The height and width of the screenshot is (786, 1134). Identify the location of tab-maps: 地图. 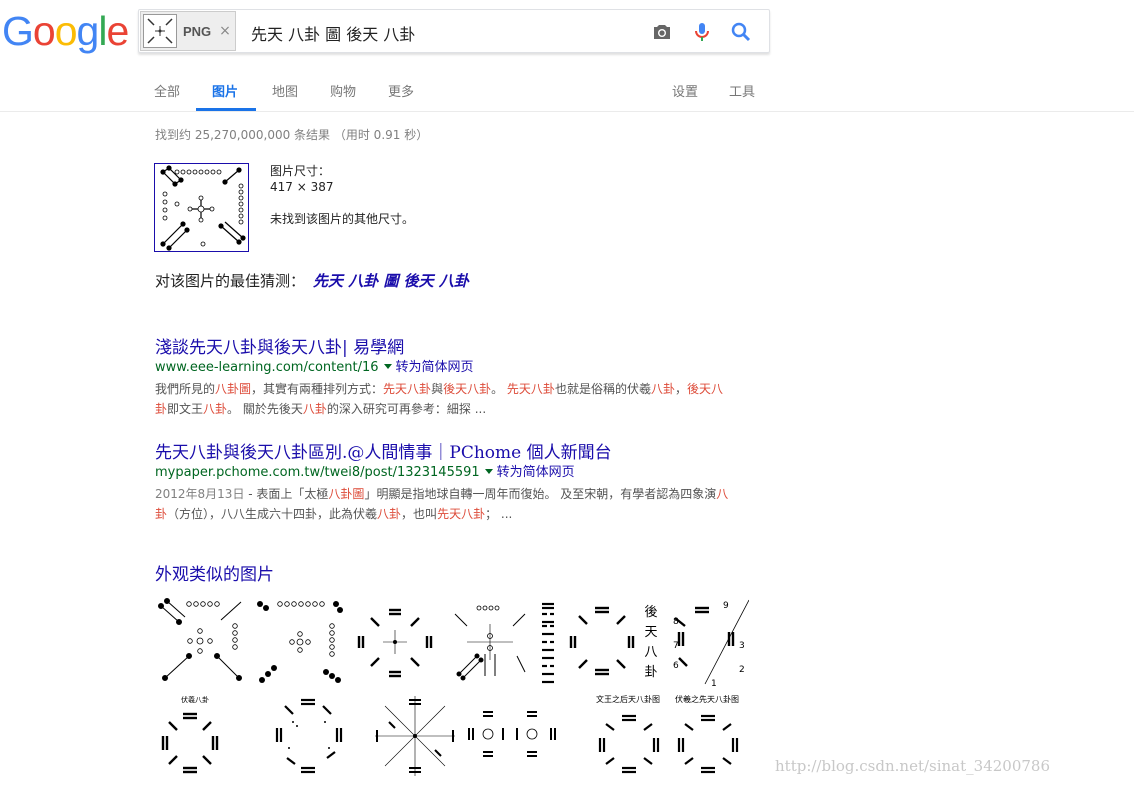
(285, 90).